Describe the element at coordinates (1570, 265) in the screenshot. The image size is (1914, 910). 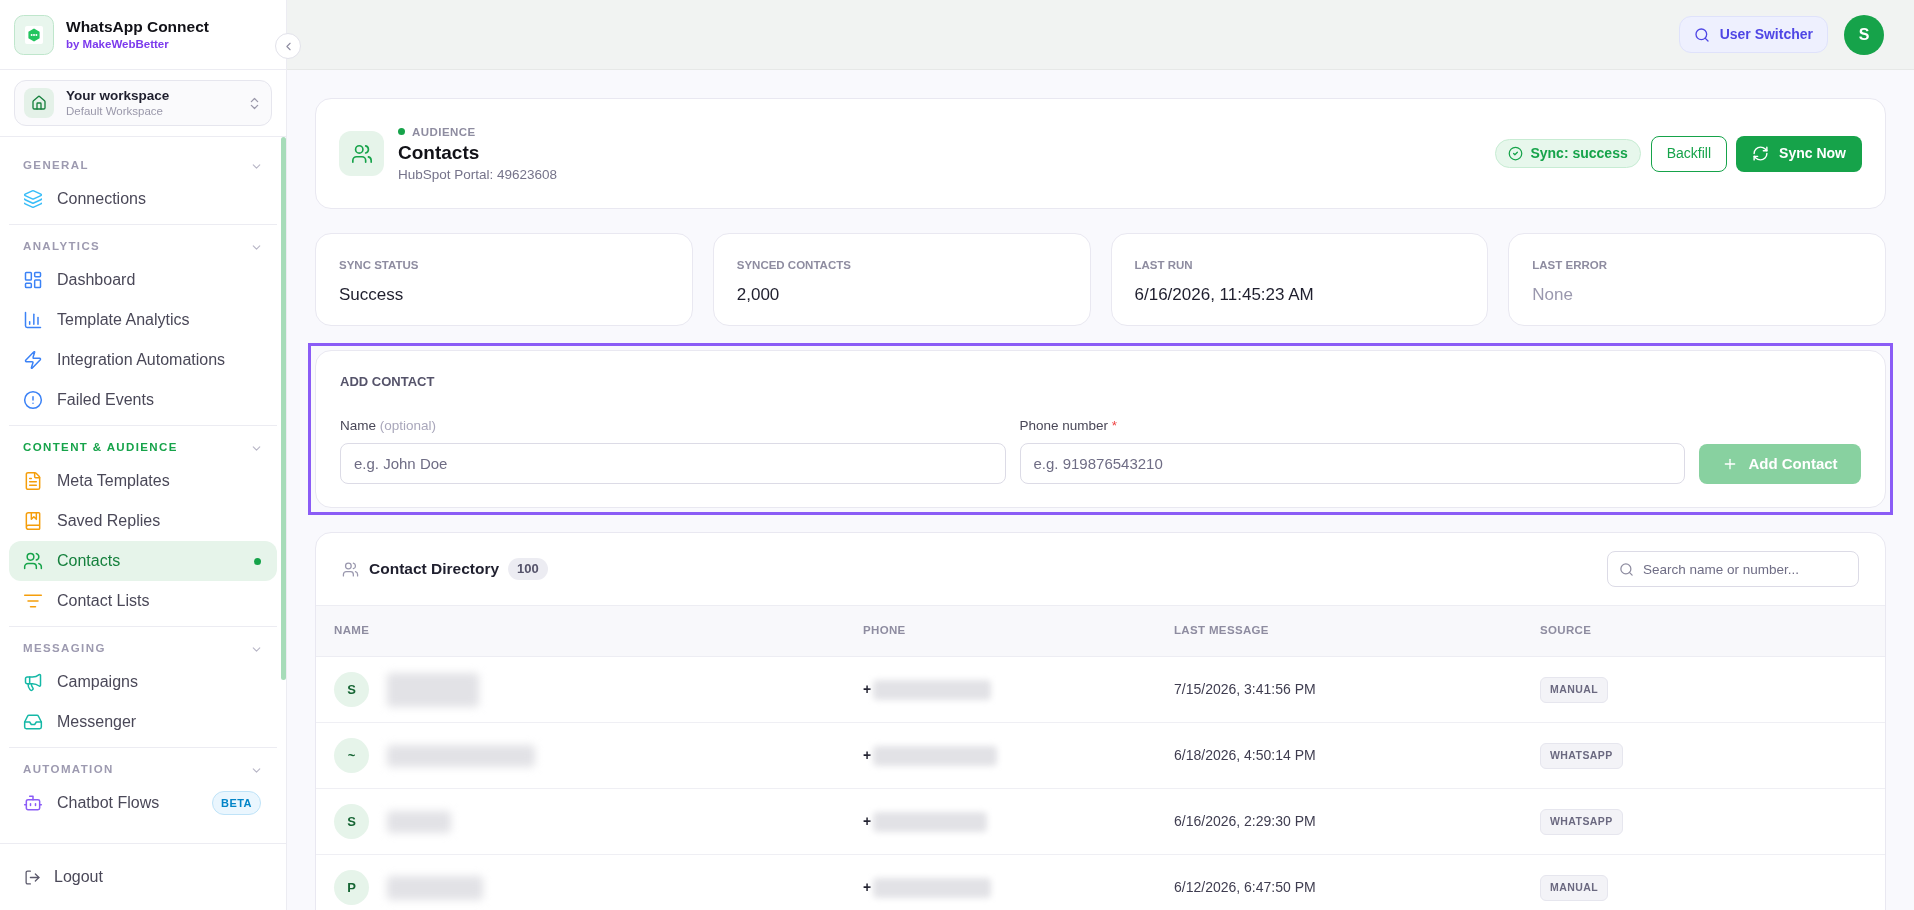
I see `stat-label: LAST ERROR` at that location.